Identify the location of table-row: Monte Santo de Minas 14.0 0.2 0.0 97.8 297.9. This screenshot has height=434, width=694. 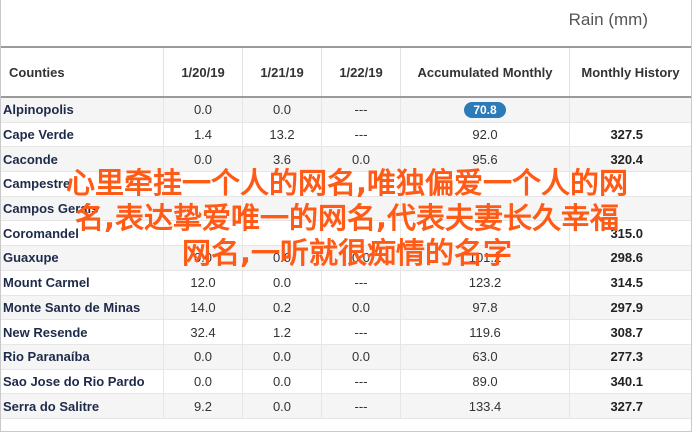
(346, 308).